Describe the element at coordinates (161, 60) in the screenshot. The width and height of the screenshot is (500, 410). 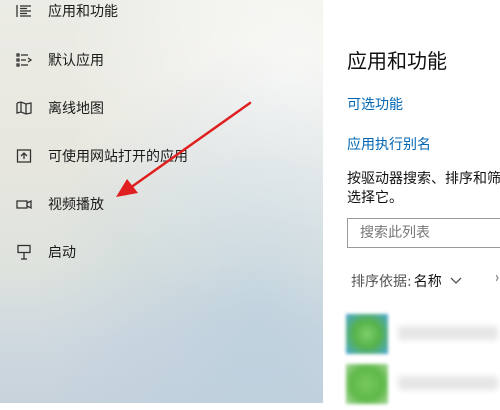
I see `sidebar-item-default-apps: 默认应用` at that location.